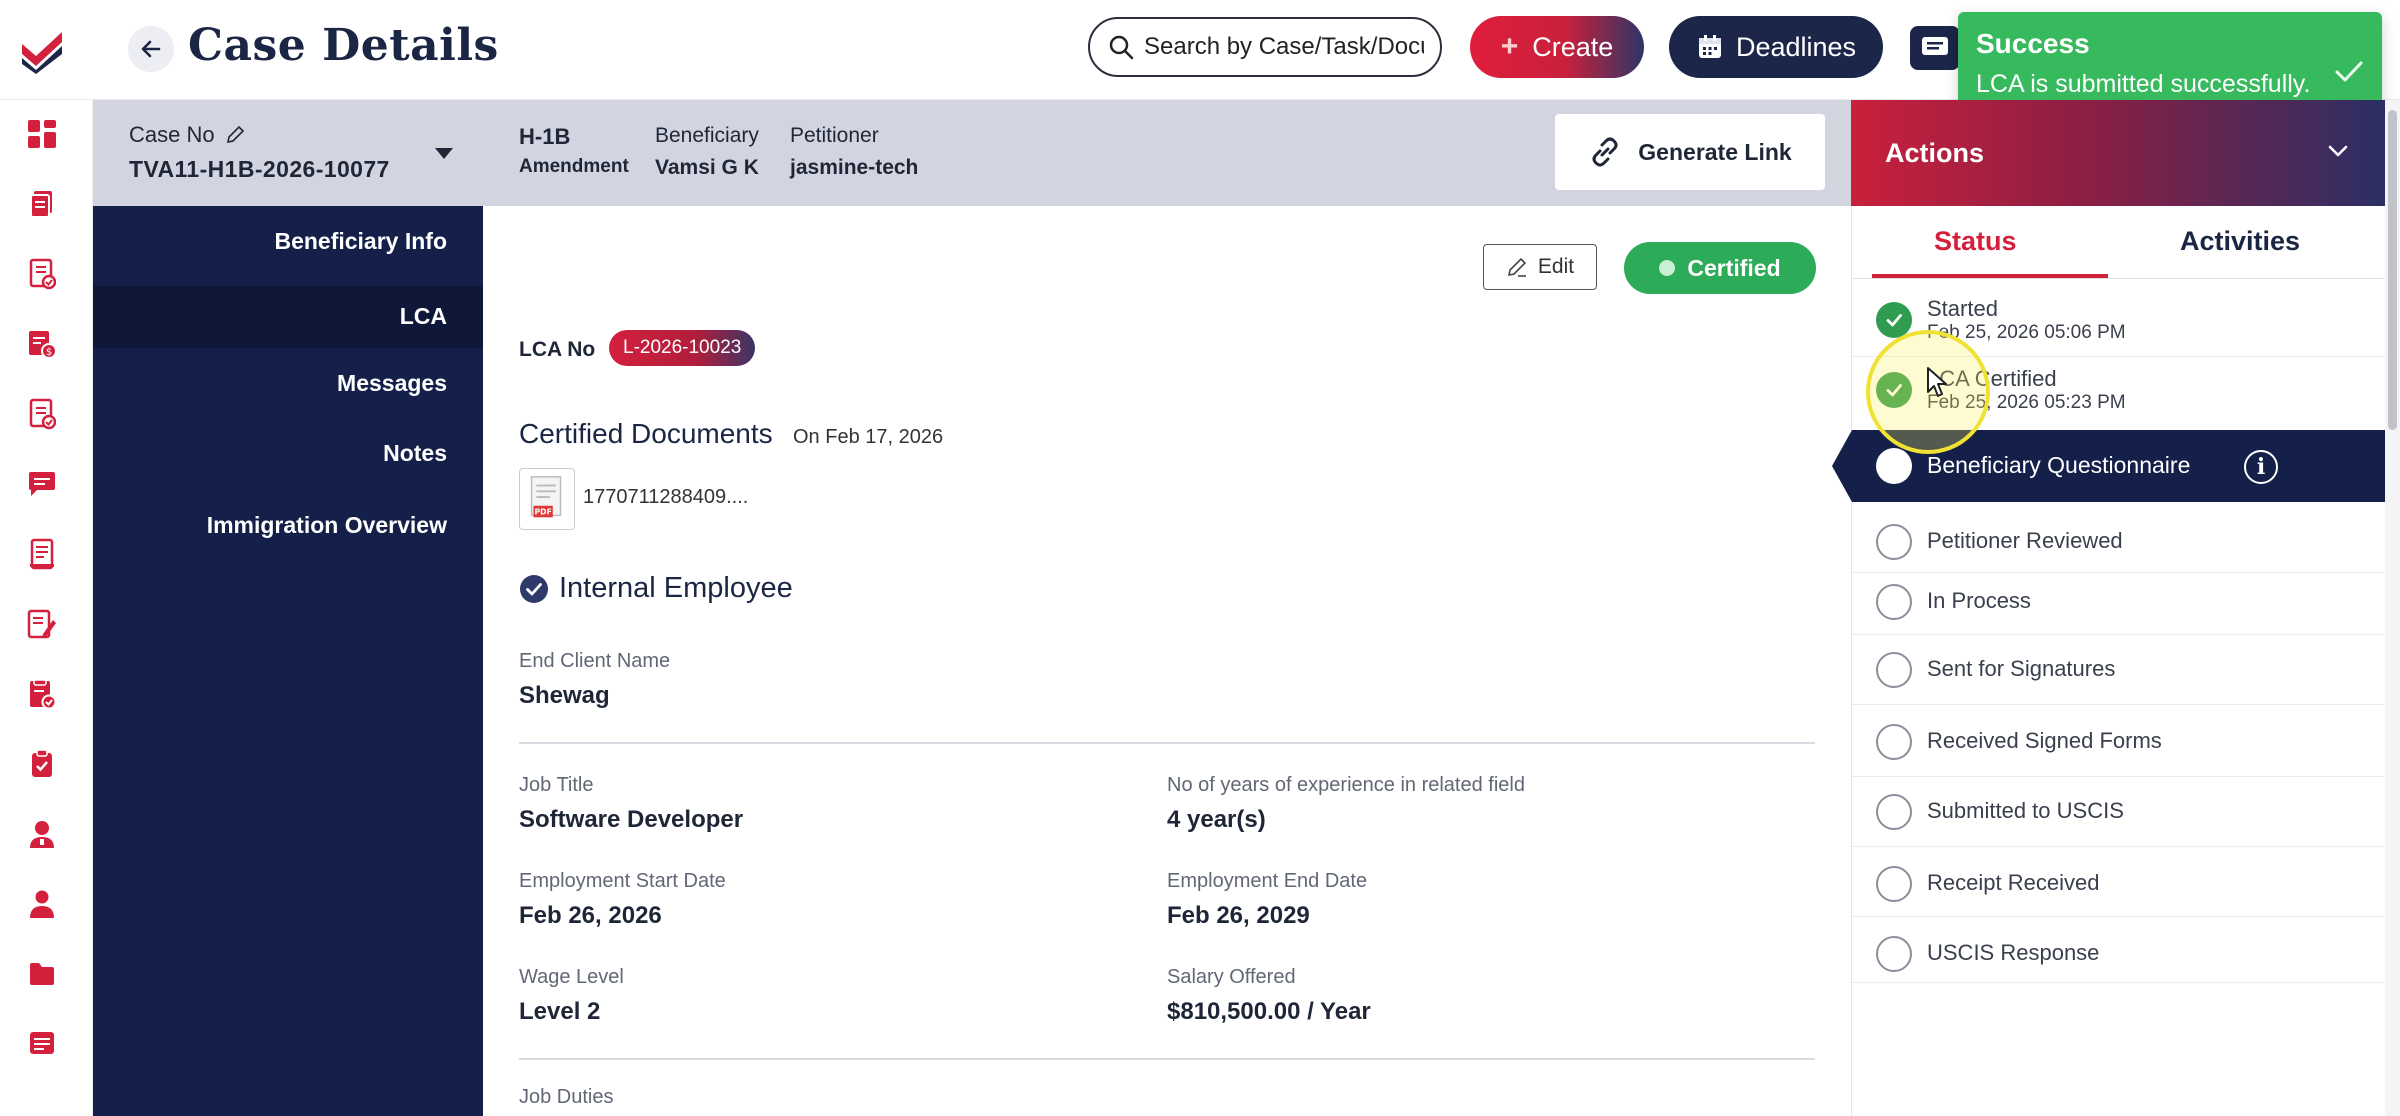  I want to click on chevron-down-icon, so click(2338, 151).